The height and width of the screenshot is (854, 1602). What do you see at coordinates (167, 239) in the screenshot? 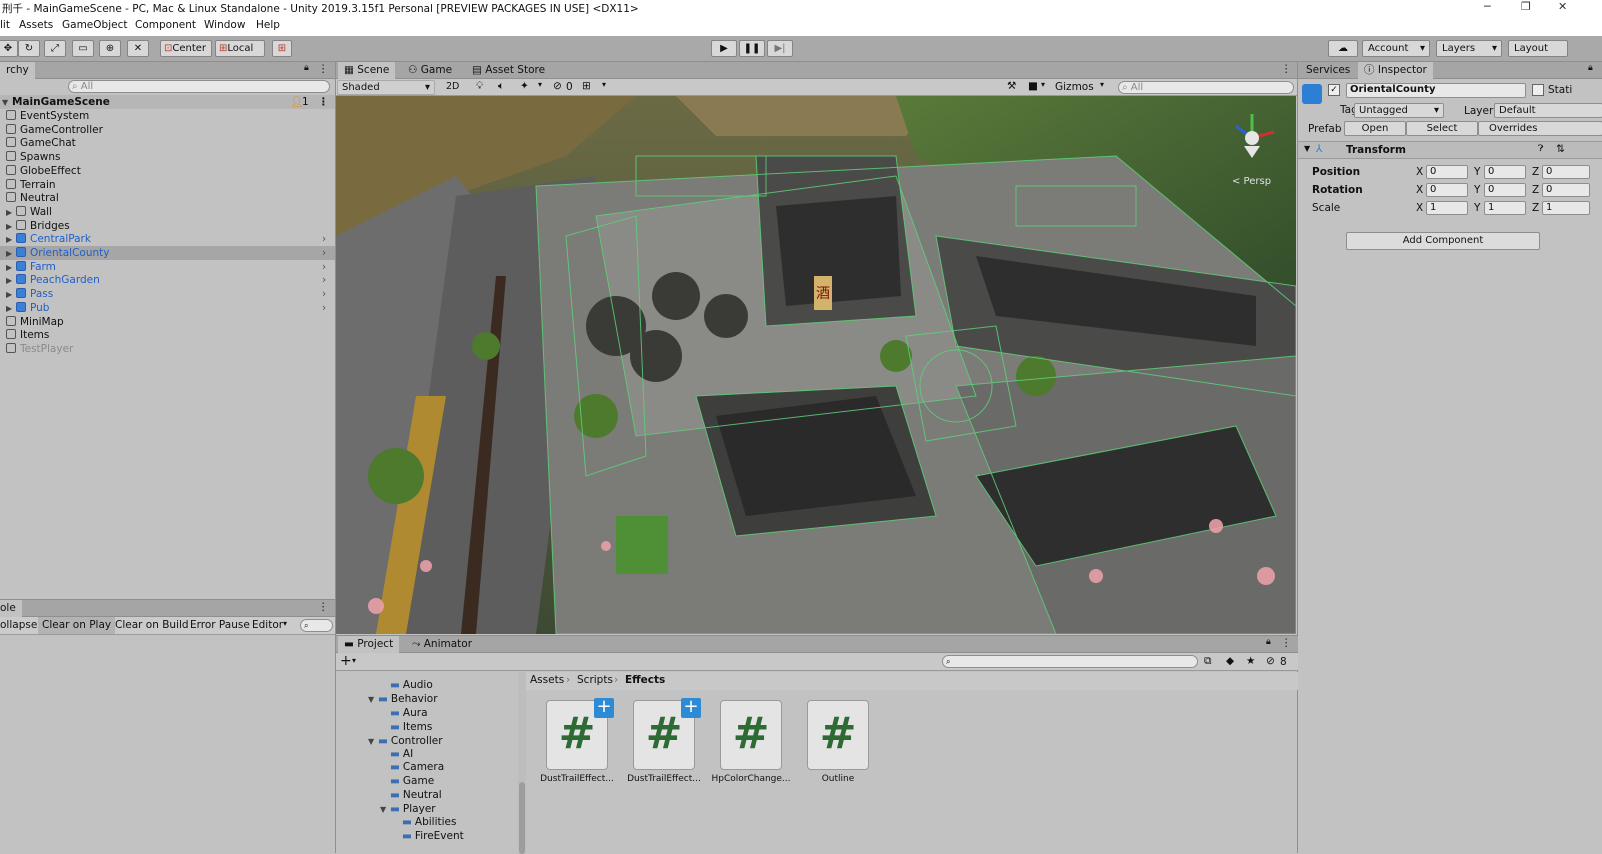
I see `hierarchy-item: ▶ CentralPark ›` at bounding box center [167, 239].